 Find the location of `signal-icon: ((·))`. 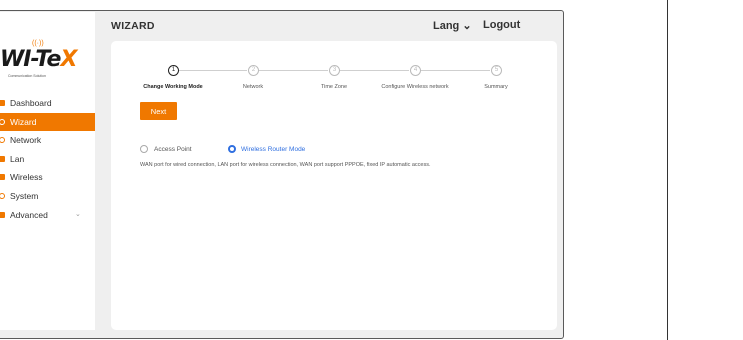

signal-icon: ((·)) is located at coordinates (38, 43).